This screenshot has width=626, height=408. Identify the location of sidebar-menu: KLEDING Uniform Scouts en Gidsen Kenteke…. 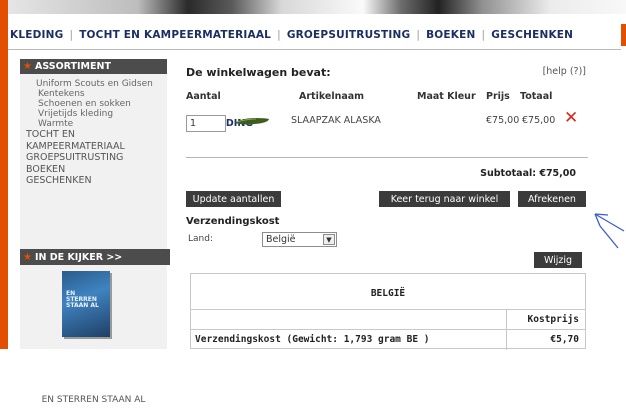
(136, 130).